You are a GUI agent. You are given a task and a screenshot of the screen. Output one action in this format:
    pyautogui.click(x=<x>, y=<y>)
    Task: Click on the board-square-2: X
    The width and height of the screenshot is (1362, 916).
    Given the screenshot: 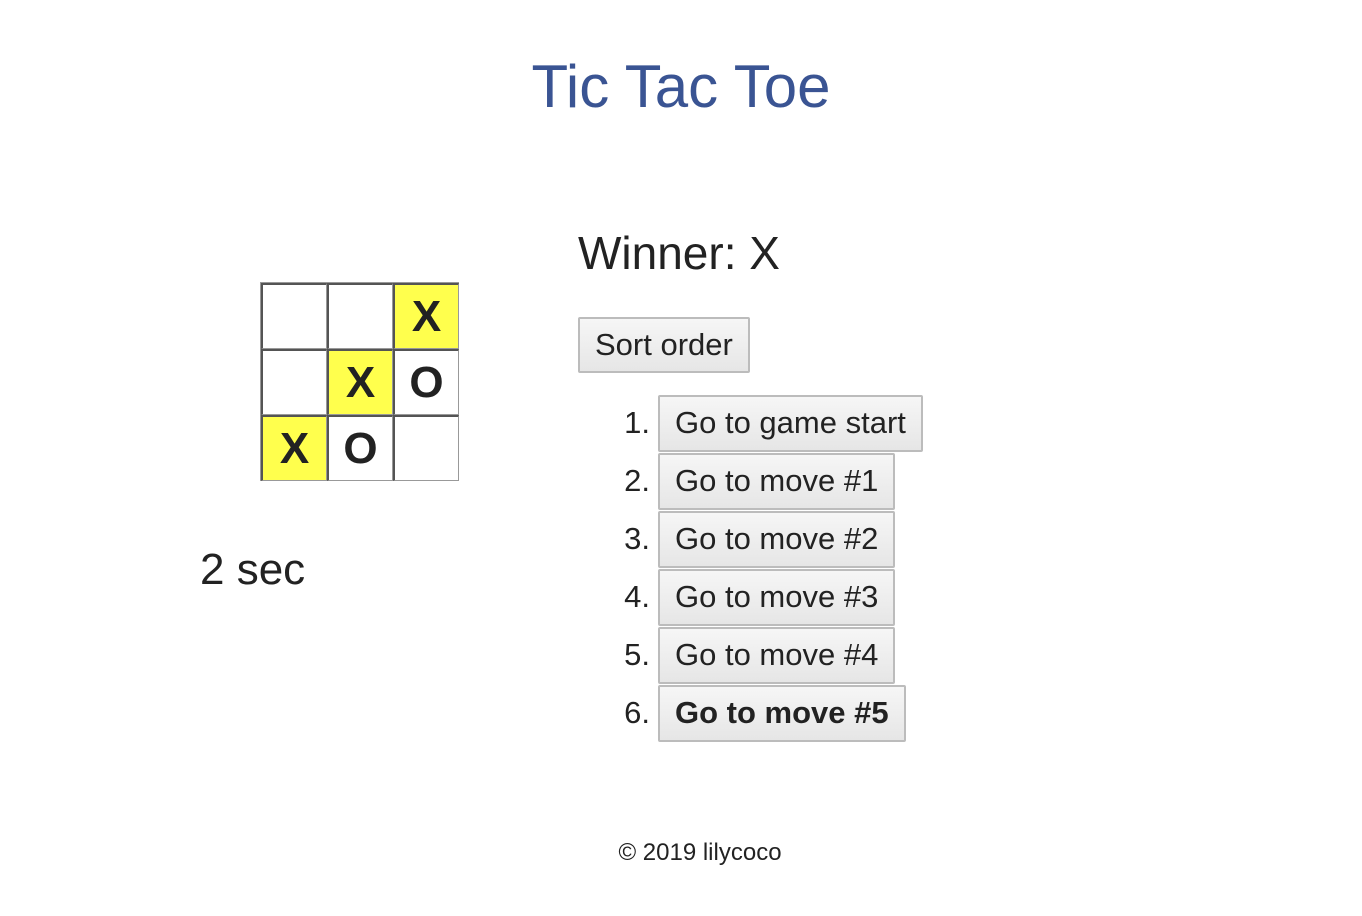 What is the action you would take?
    pyautogui.click(x=426, y=316)
    